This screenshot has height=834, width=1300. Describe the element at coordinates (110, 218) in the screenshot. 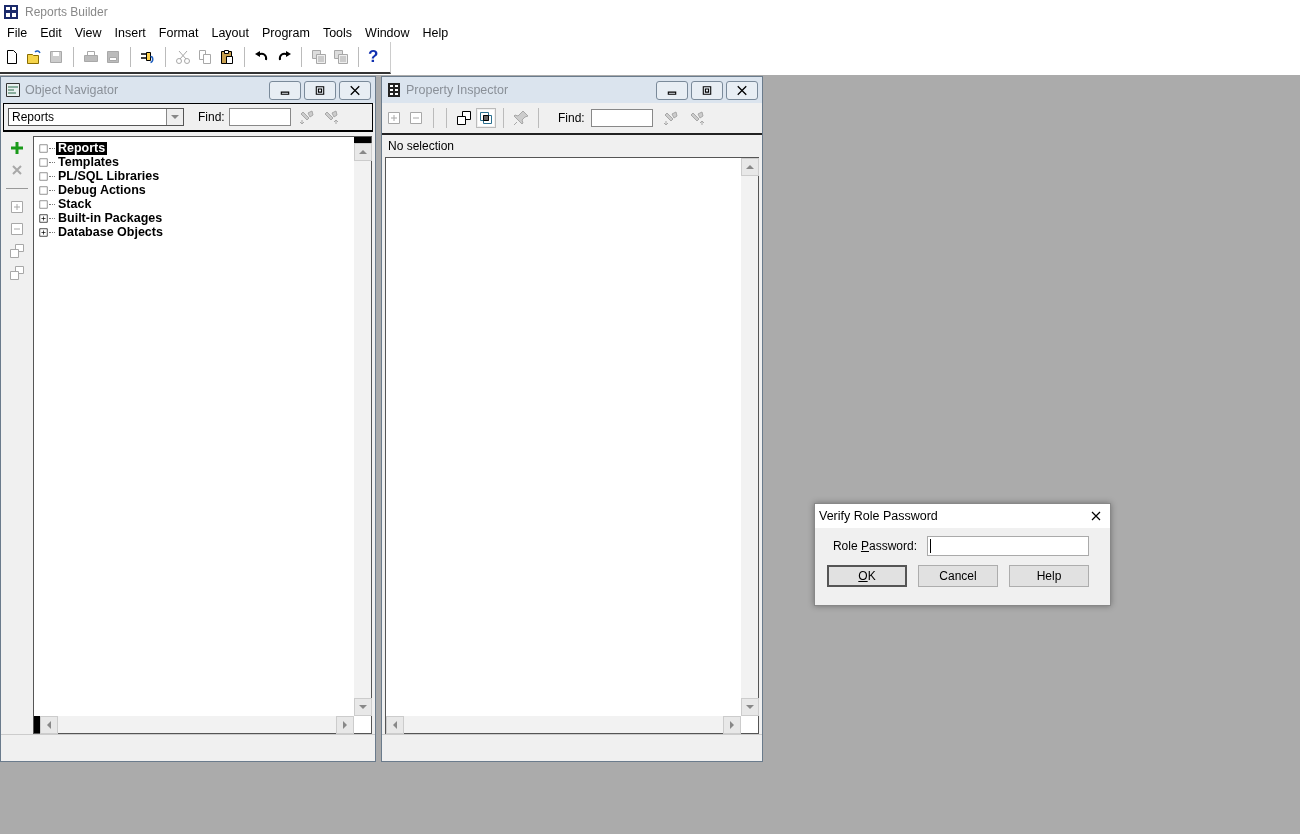

I see `tree-item: Built-in Packages` at that location.